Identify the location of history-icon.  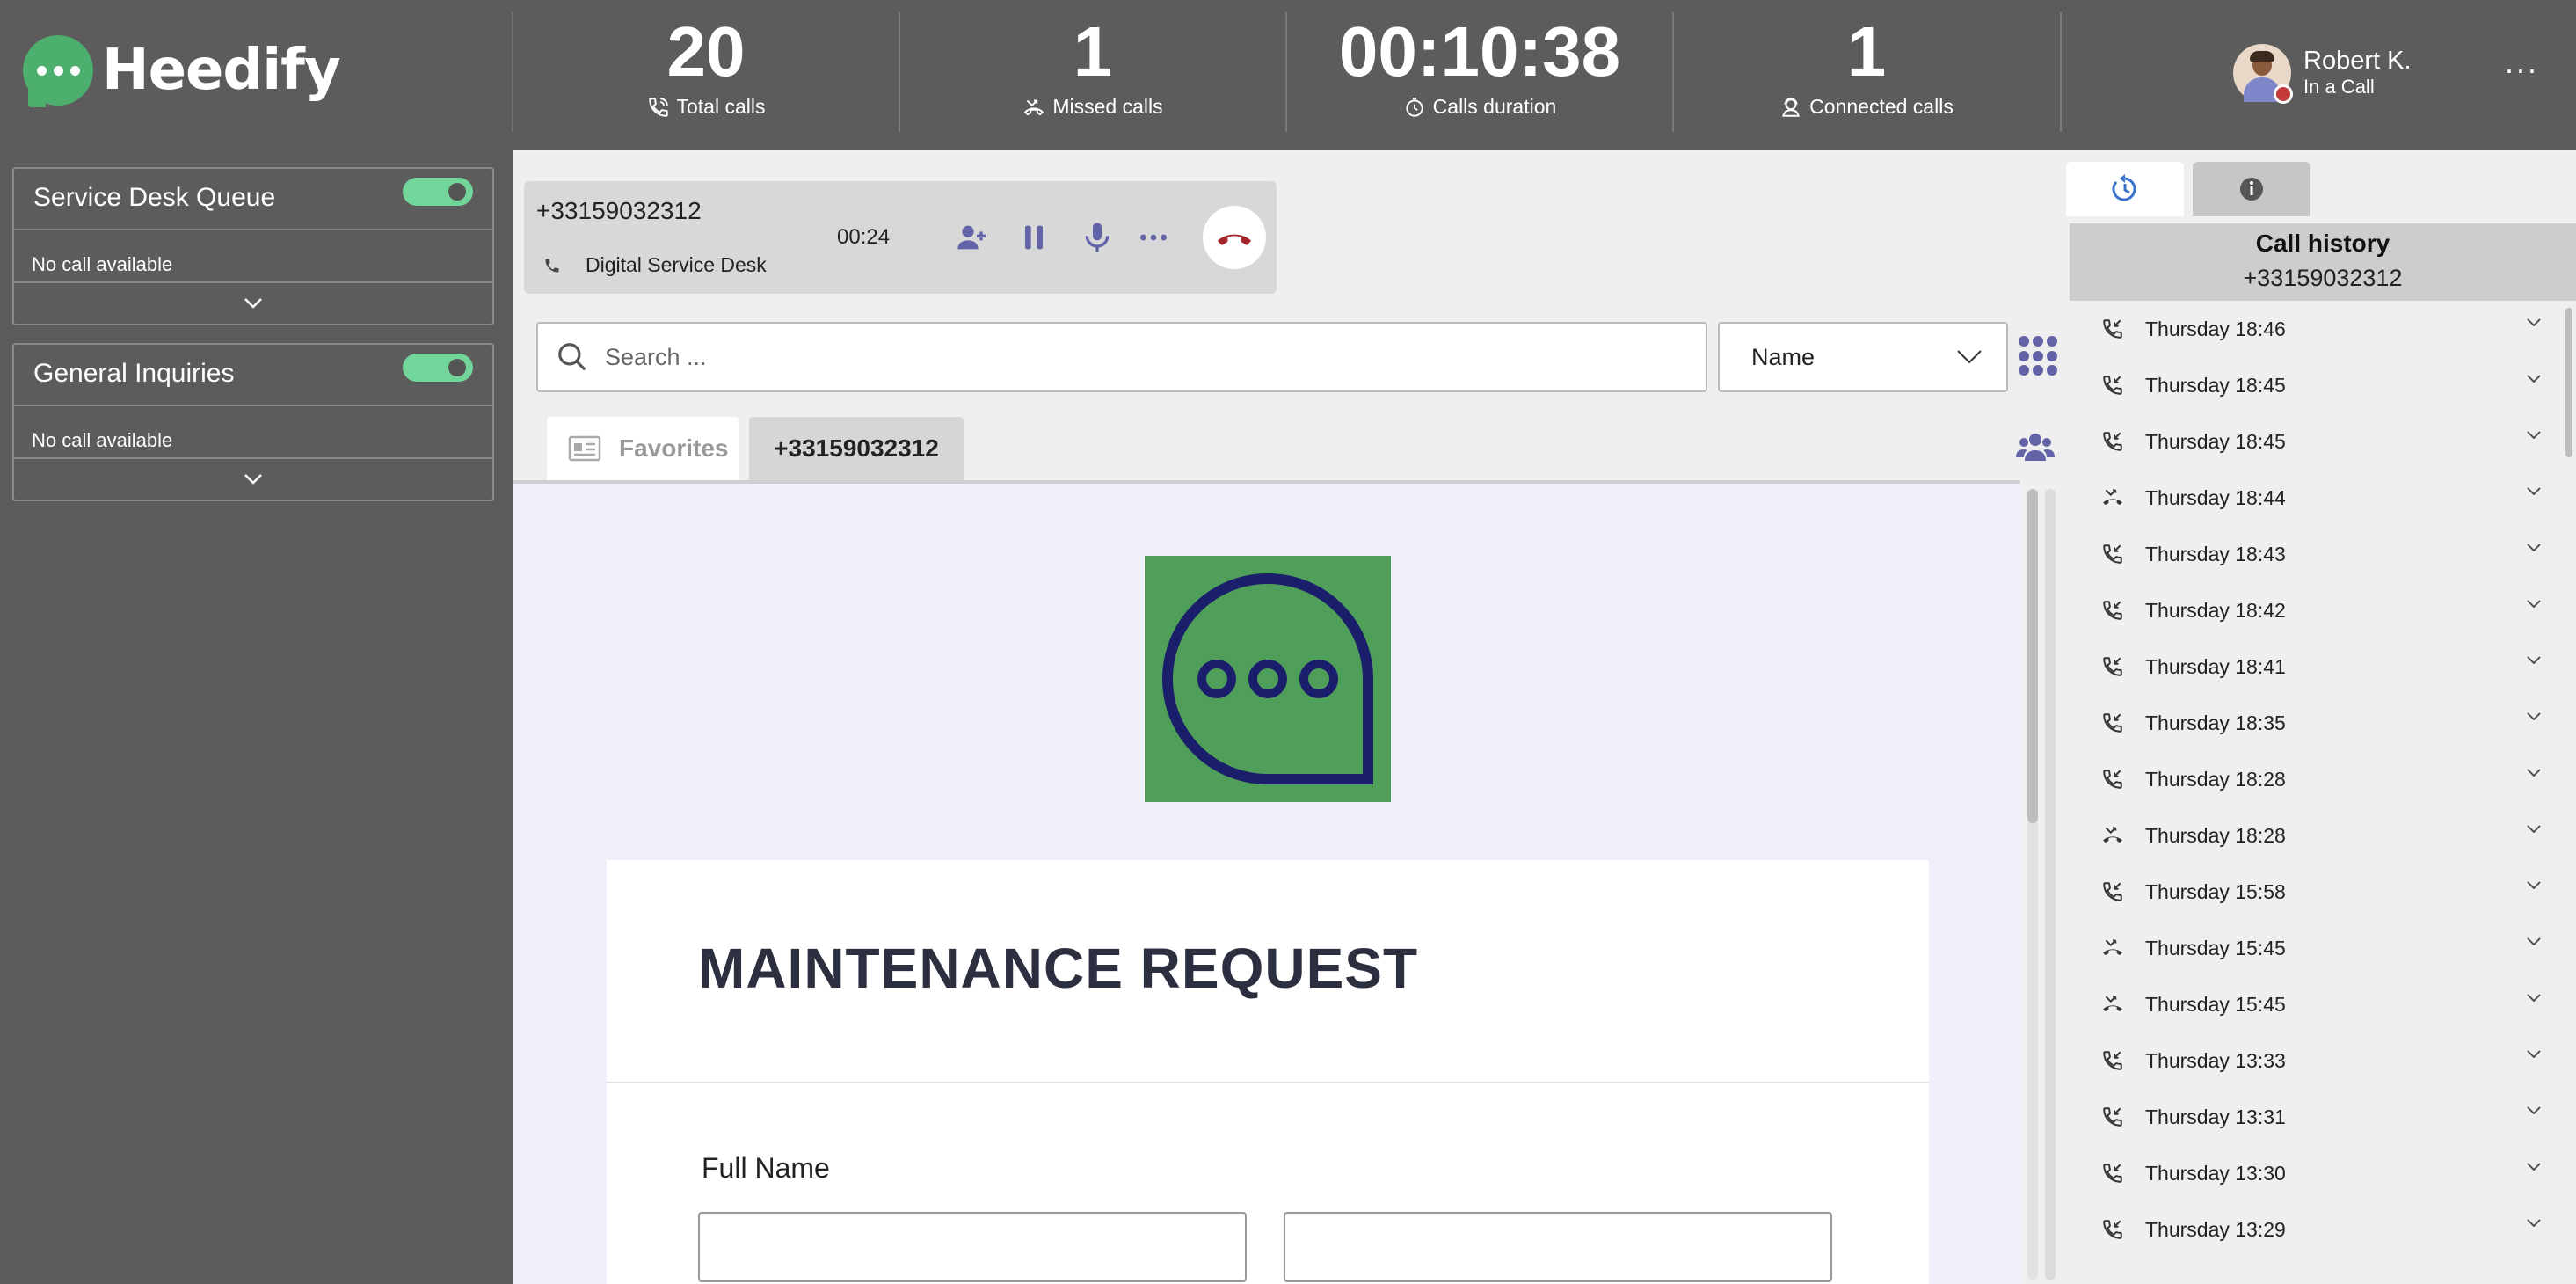
(2124, 188).